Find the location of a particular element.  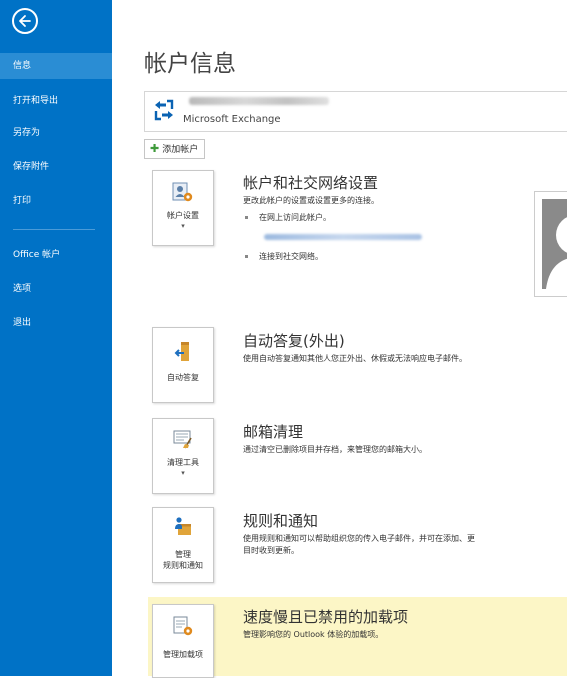

add-account-button: ✚ 添加帐户 is located at coordinates (175, 149).